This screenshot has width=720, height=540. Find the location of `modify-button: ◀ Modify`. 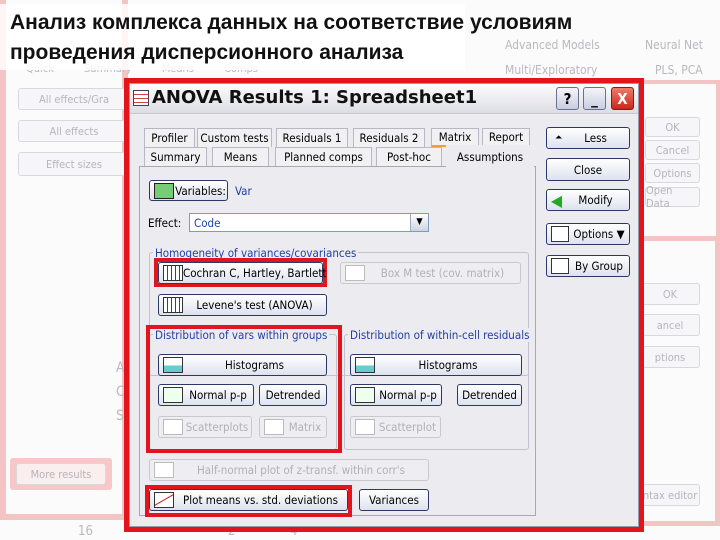

modify-button: ◀ Modify is located at coordinates (588, 200).